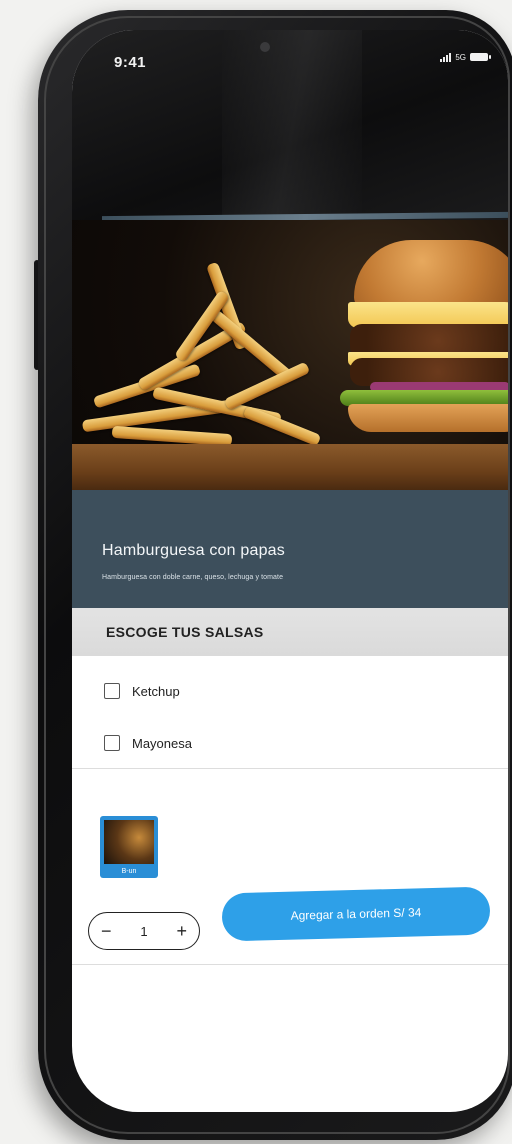 Image resolution: width=512 pixels, height=1144 pixels. Describe the element at coordinates (290, 632) in the screenshot. I see `sauces-section-header: ESCOGE TUS SALSAS` at that location.